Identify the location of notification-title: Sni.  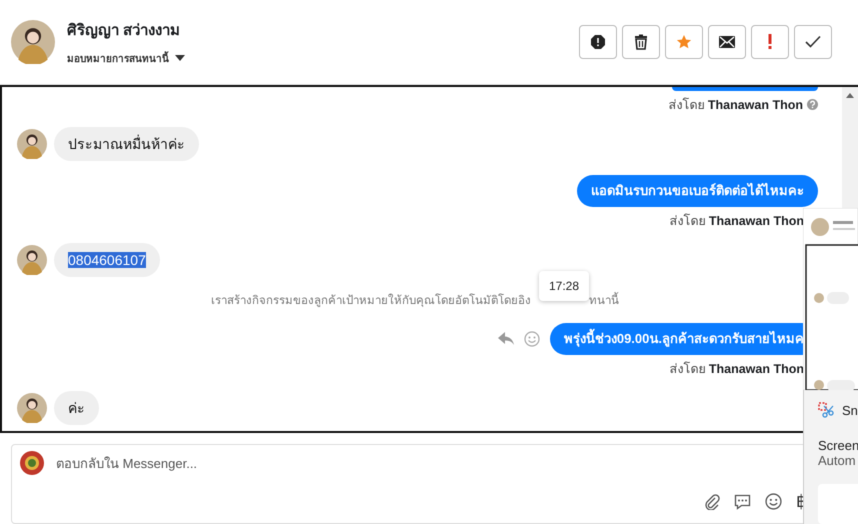
(850, 410).